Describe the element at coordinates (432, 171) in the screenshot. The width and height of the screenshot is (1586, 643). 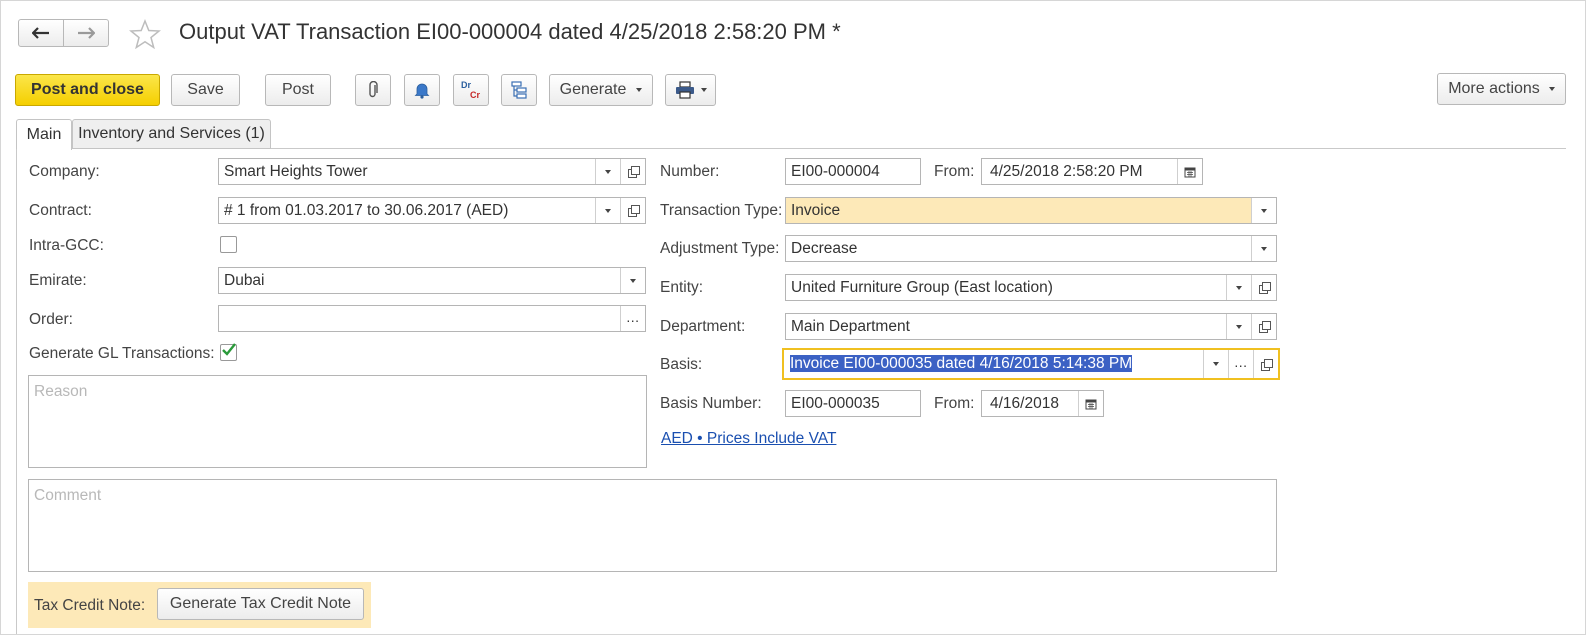
I see `company-field: Smart Heights Tower` at that location.